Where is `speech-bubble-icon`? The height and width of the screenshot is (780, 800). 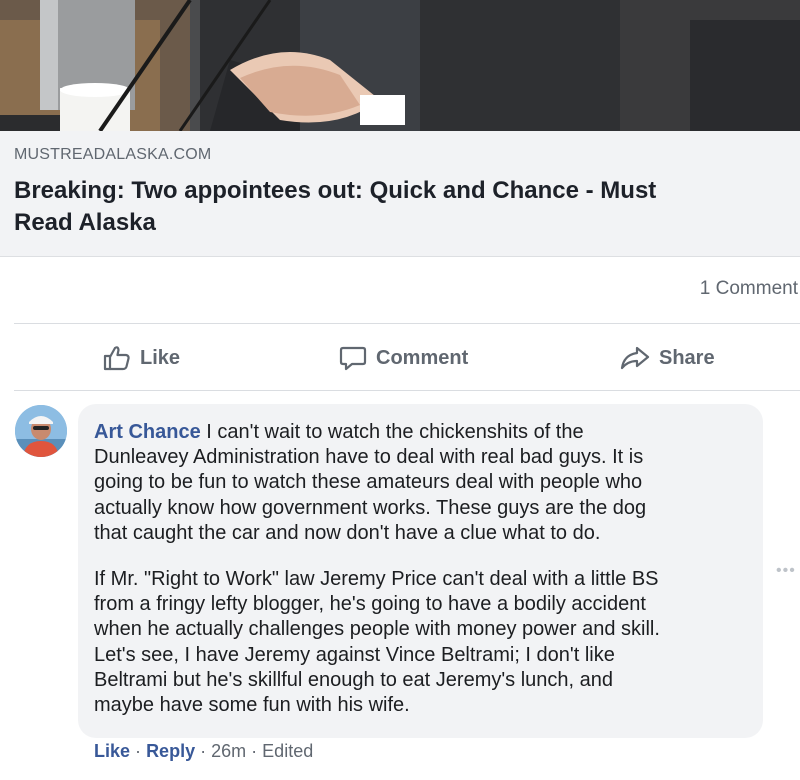 speech-bubble-icon is located at coordinates (353, 358).